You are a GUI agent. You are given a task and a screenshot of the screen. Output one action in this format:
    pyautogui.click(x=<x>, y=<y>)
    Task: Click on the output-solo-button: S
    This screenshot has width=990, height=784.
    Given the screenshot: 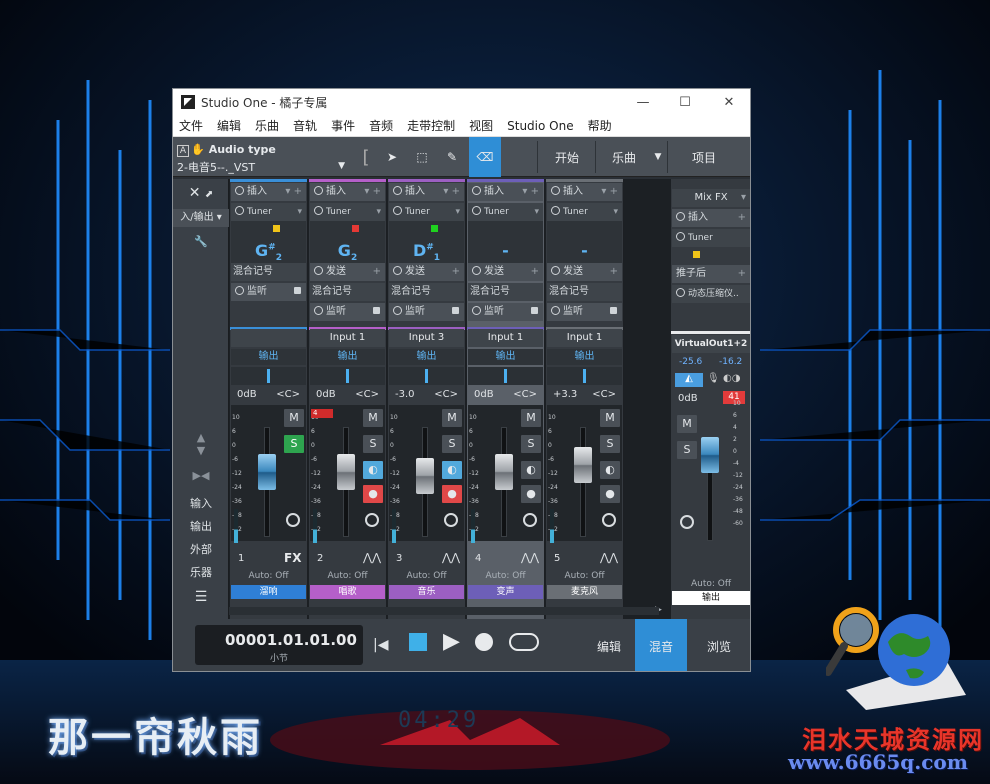 What is the action you would take?
    pyautogui.click(x=687, y=450)
    